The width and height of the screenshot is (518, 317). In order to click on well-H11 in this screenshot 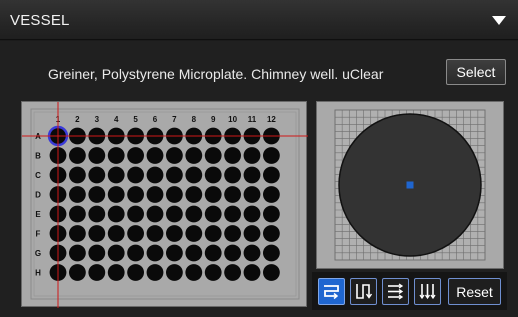, I will do `click(252, 272)`.